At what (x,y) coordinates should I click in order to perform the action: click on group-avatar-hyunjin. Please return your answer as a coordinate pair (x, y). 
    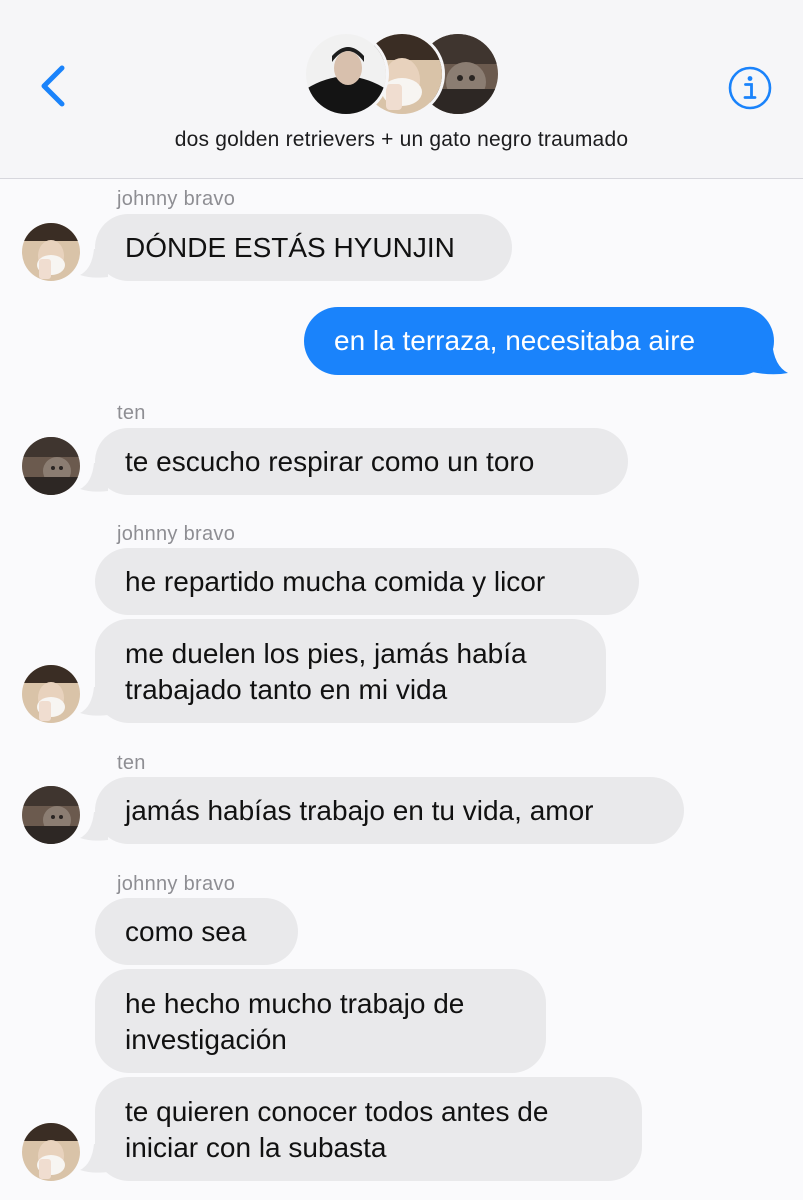
    Looking at the image, I should click on (346, 74).